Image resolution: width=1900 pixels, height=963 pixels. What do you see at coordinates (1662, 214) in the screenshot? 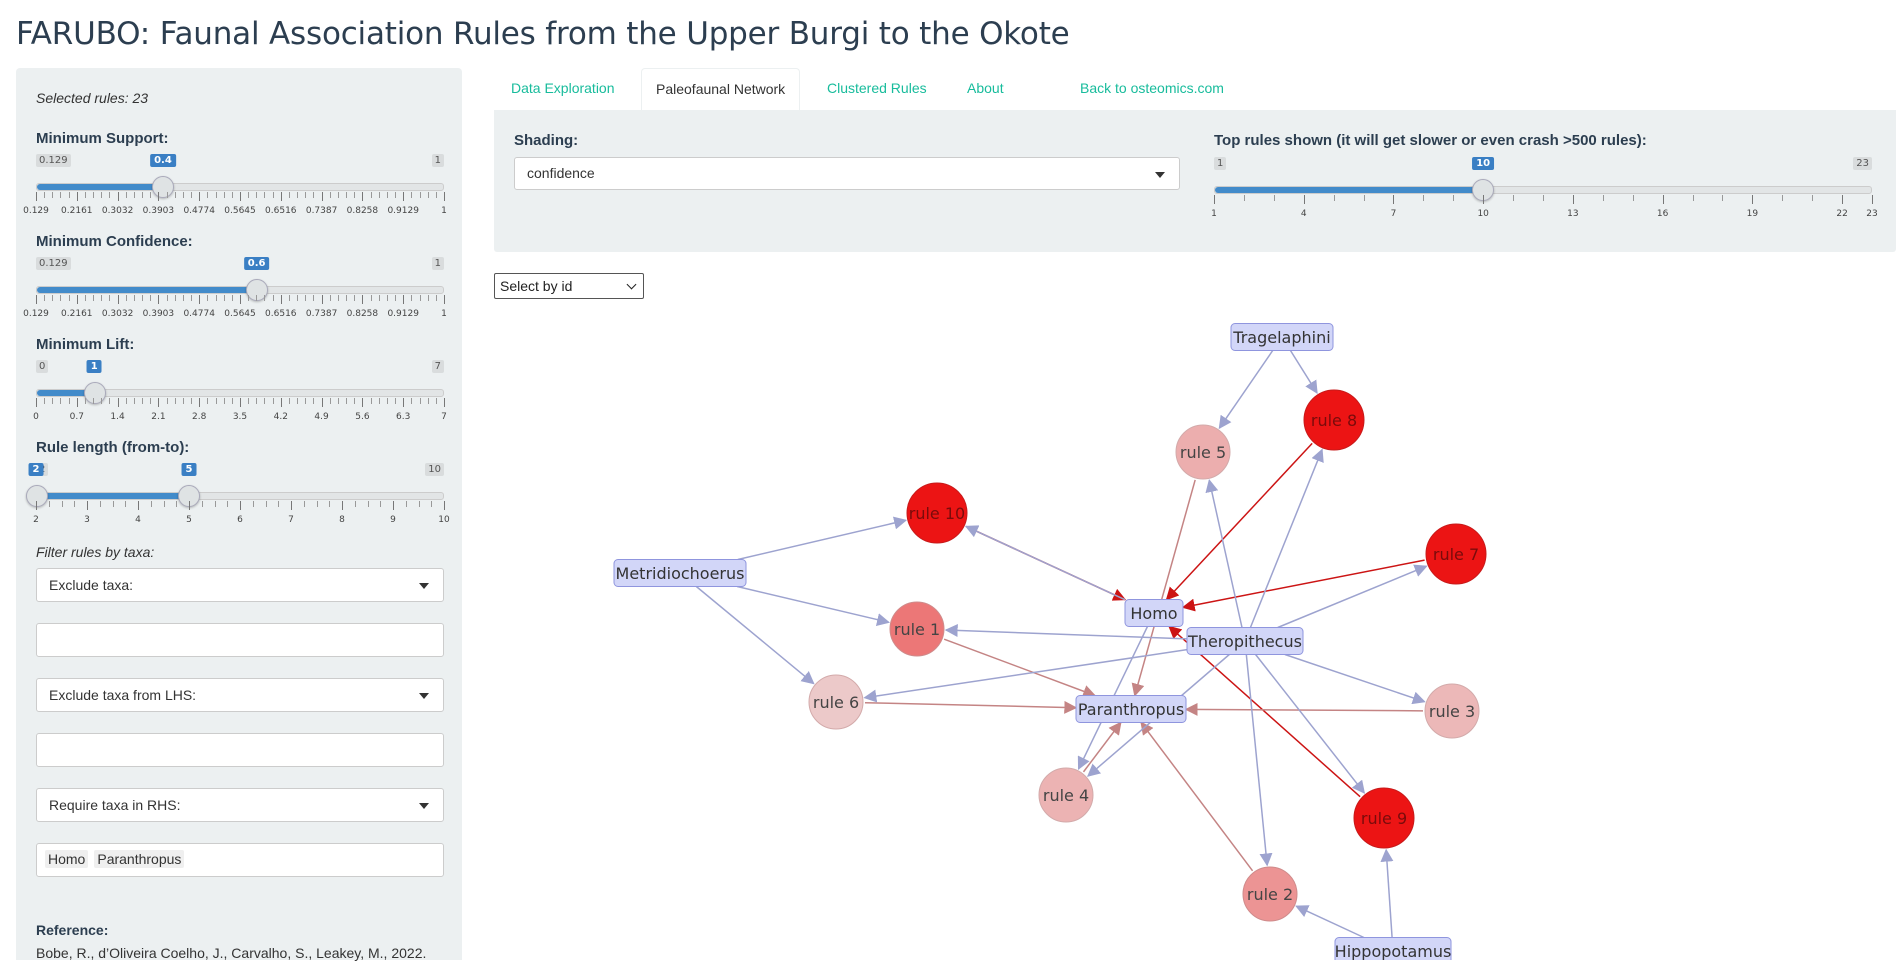
I see `slider-tick-label: 16` at bounding box center [1662, 214].